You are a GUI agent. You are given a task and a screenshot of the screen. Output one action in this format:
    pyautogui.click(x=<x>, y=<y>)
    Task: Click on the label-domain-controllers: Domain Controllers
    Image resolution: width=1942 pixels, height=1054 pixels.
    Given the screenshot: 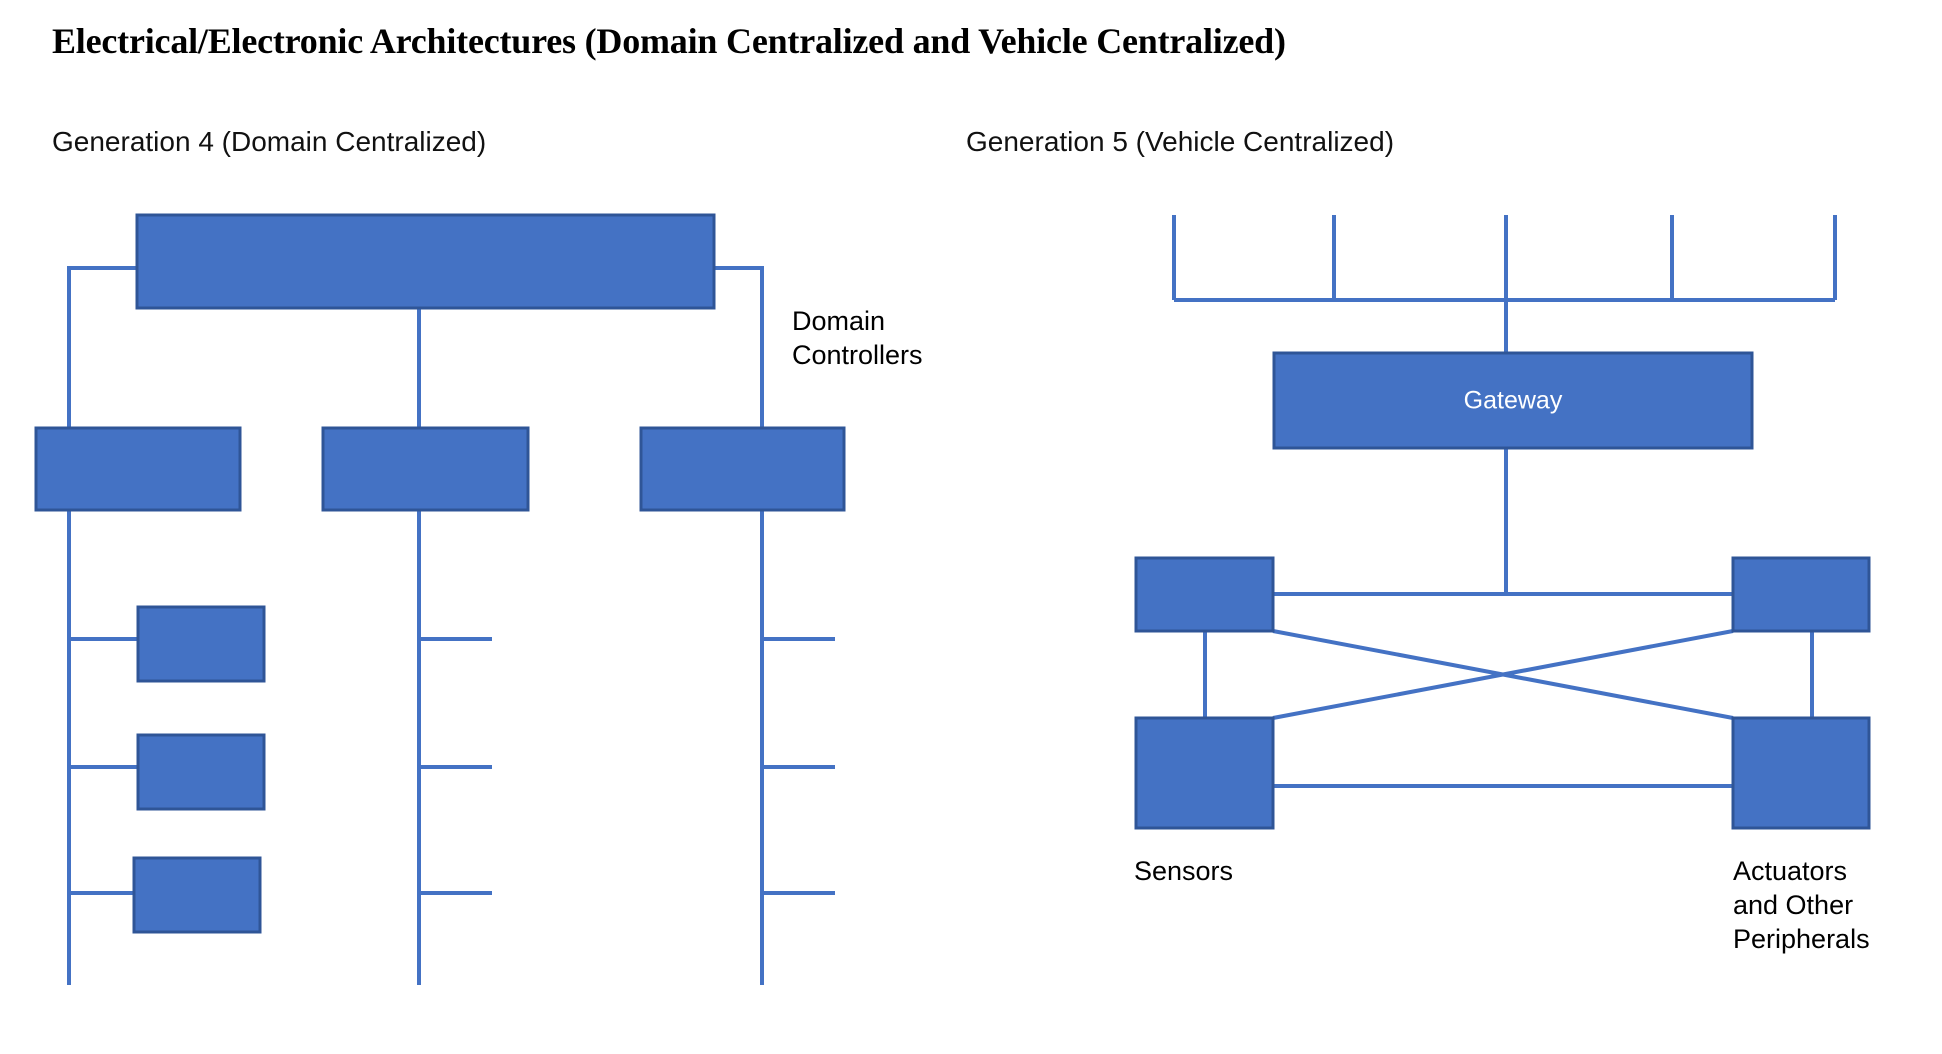 What is the action you would take?
    pyautogui.click(x=857, y=338)
    